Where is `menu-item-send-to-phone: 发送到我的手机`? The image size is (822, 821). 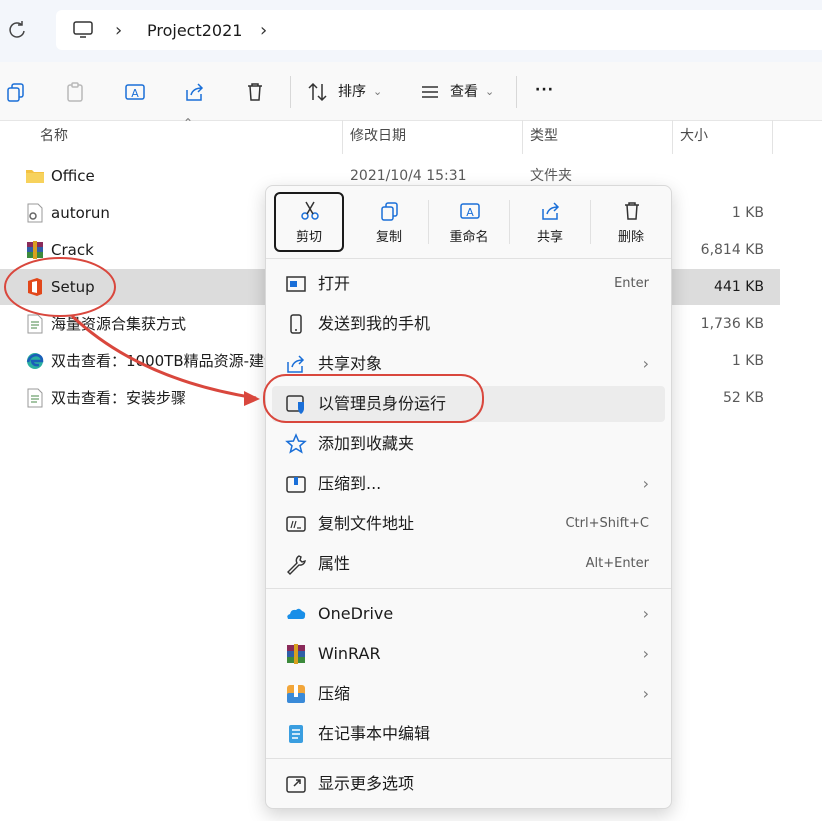
menu-item-send-to-phone: 发送到我的手机 is located at coordinates (468, 324).